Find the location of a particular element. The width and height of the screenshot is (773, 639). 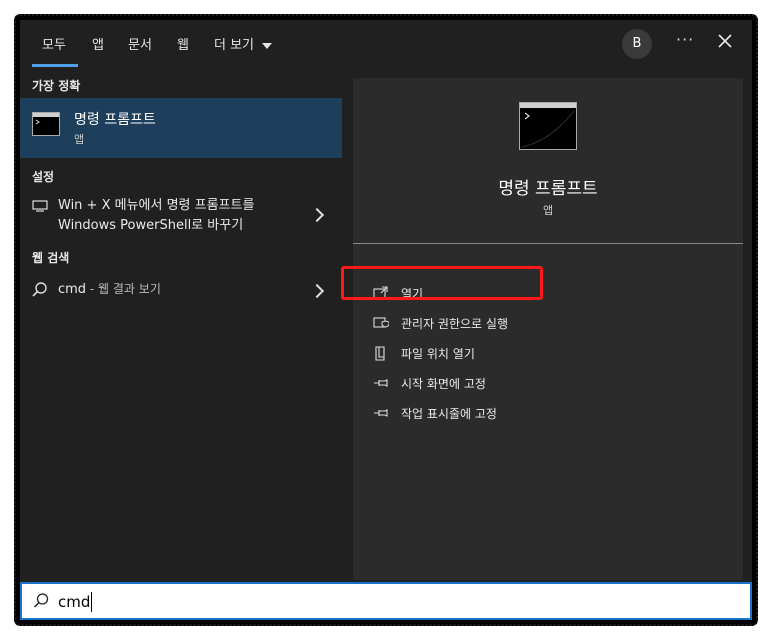

avatar: B is located at coordinates (637, 44).